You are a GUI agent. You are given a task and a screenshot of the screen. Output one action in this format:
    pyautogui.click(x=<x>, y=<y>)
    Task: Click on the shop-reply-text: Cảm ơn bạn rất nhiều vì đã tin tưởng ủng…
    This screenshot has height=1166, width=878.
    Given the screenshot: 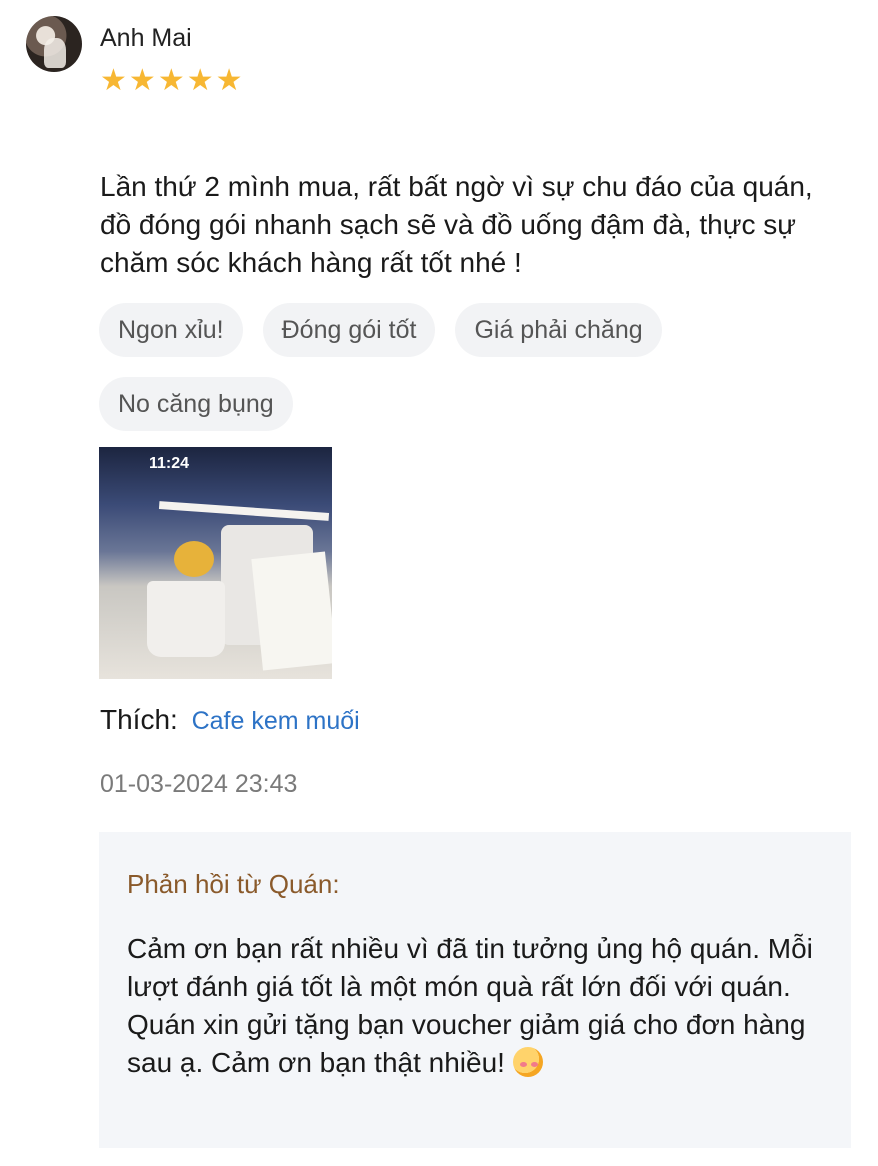 What is the action you would take?
    pyautogui.click(x=470, y=1005)
    